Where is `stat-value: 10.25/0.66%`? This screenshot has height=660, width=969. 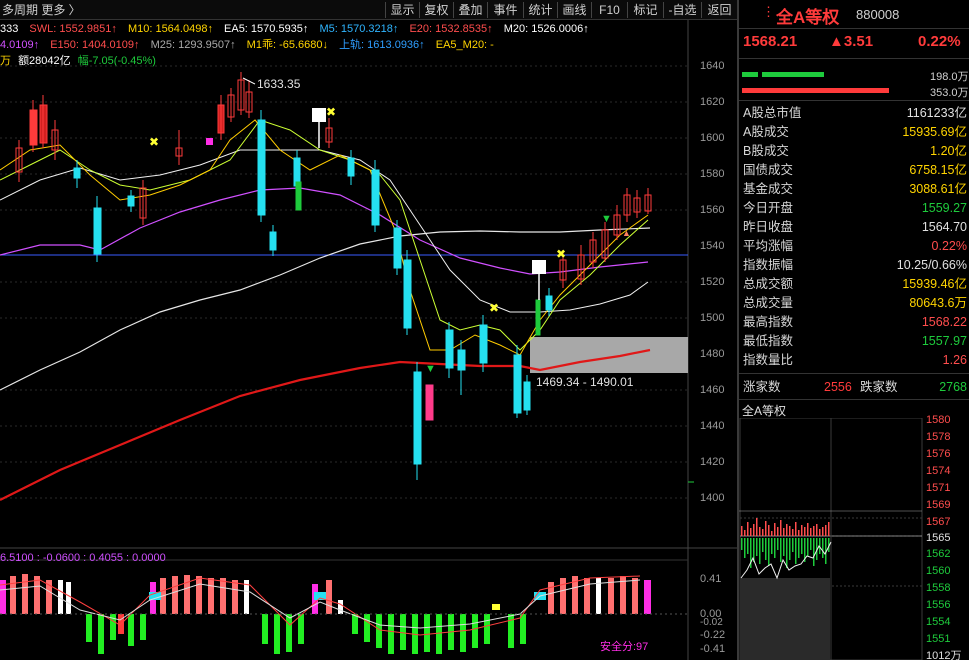 stat-value: 10.25/0.66% is located at coordinates (931, 265).